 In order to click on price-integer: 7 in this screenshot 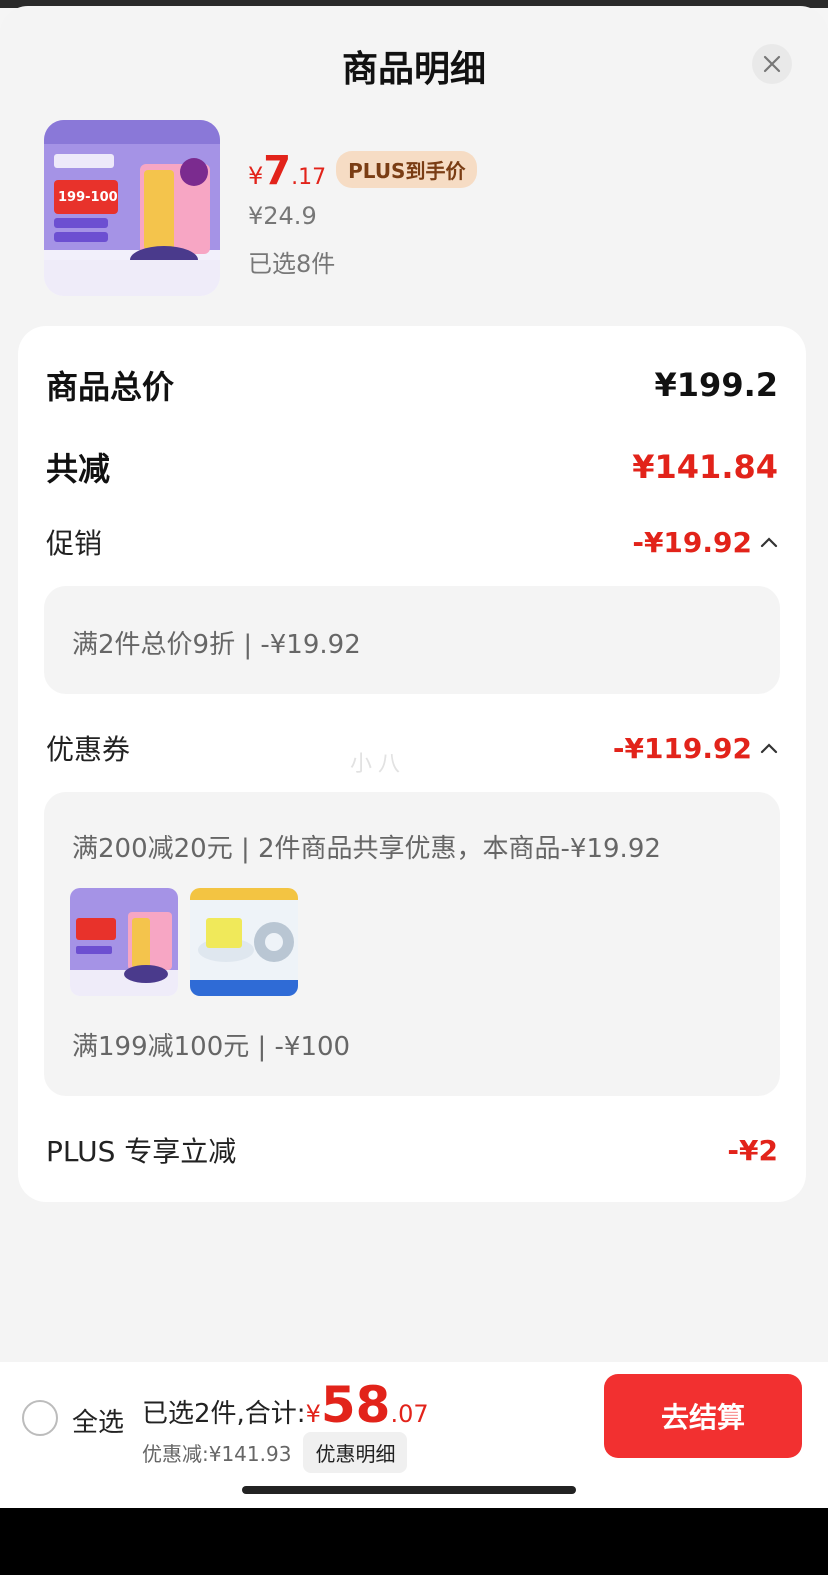, I will do `click(277, 171)`.